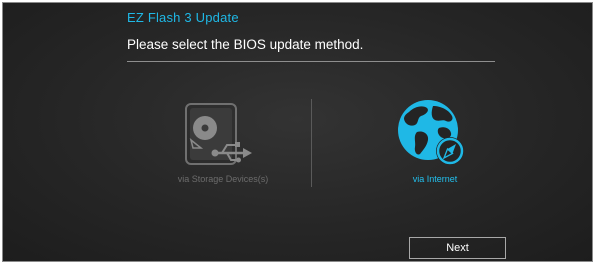 This screenshot has width=595, height=264. What do you see at coordinates (311, 143) in the screenshot?
I see `options-divider` at bounding box center [311, 143].